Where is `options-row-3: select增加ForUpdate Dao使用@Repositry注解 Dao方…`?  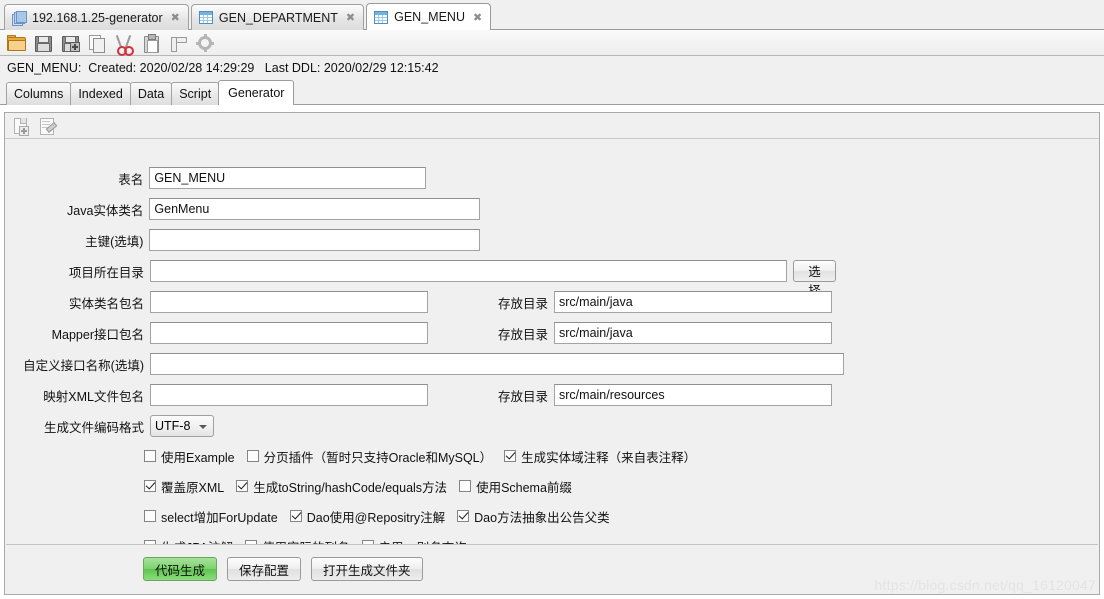
options-row-3: select增加ForUpdate Dao使用@Repositry注解 Dao方… is located at coordinates (383, 516).